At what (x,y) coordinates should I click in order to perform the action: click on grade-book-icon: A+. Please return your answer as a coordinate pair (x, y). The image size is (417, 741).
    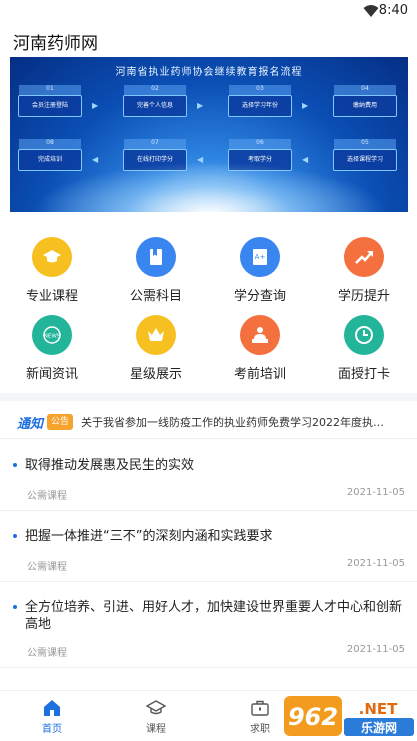
    Looking at the image, I should click on (260, 257).